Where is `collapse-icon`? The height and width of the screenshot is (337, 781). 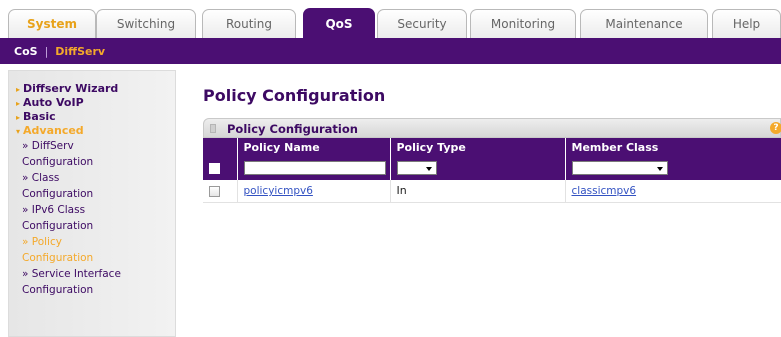
collapse-icon is located at coordinates (213, 128).